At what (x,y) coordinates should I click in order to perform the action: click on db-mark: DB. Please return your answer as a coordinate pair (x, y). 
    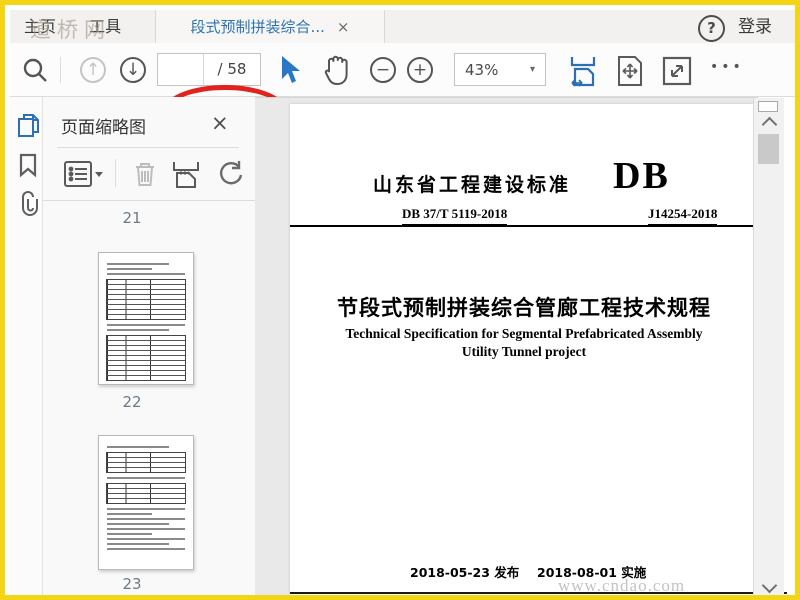
    Looking at the image, I should click on (641, 176).